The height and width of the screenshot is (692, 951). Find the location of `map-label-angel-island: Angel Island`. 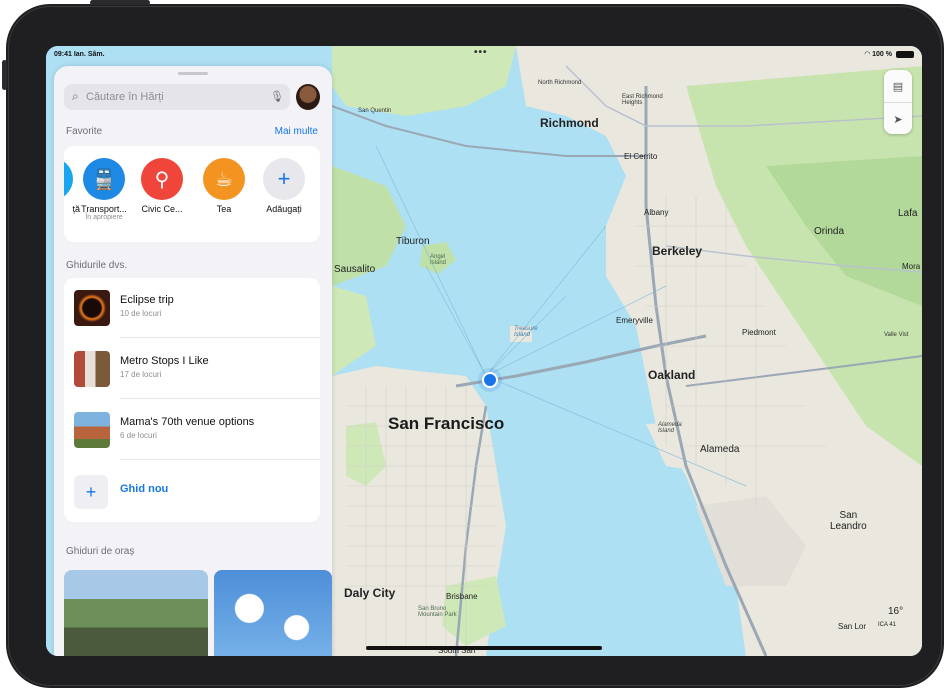

map-label-angel-island: Angel Island is located at coordinates (438, 260).